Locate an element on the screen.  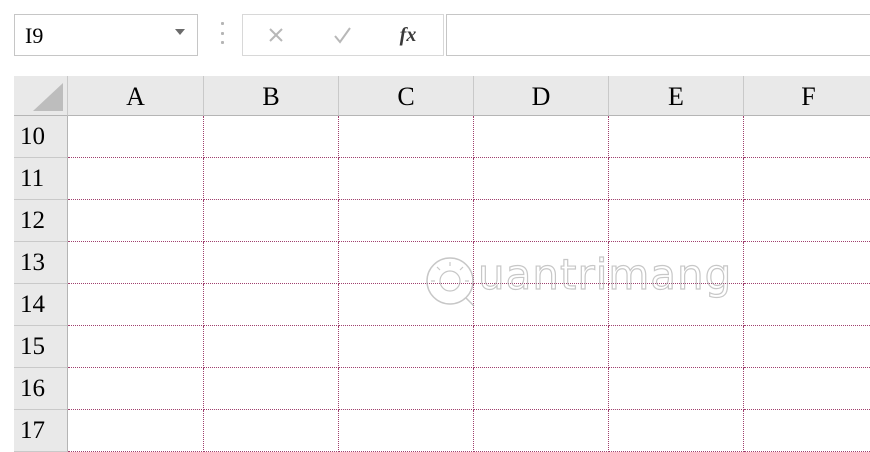
cell-b14 is located at coordinates (271, 305).